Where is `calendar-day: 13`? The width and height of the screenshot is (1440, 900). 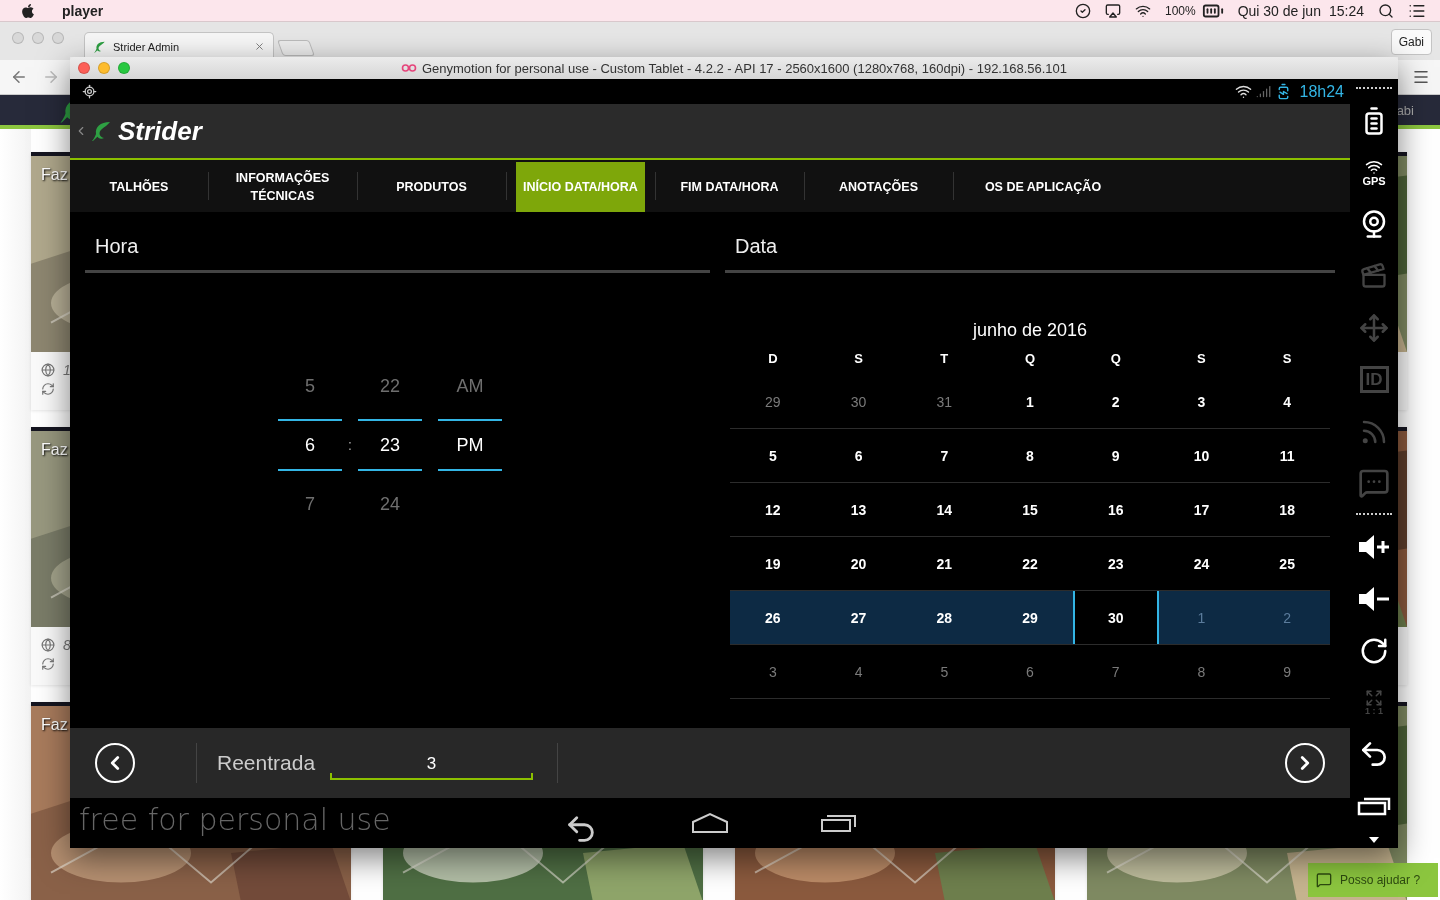
calendar-day: 13 is located at coordinates (858, 509).